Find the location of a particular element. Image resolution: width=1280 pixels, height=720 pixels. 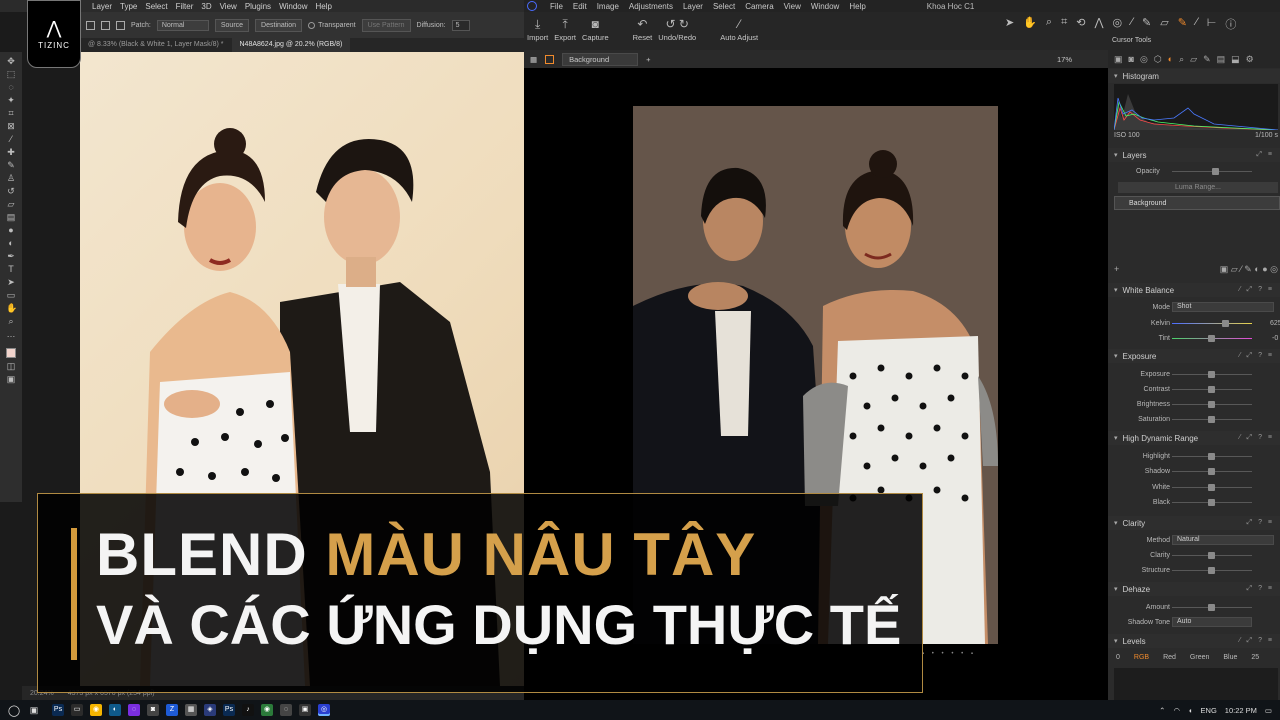

c1-menu-adjustments: Adjustments is located at coordinates (651, 6).